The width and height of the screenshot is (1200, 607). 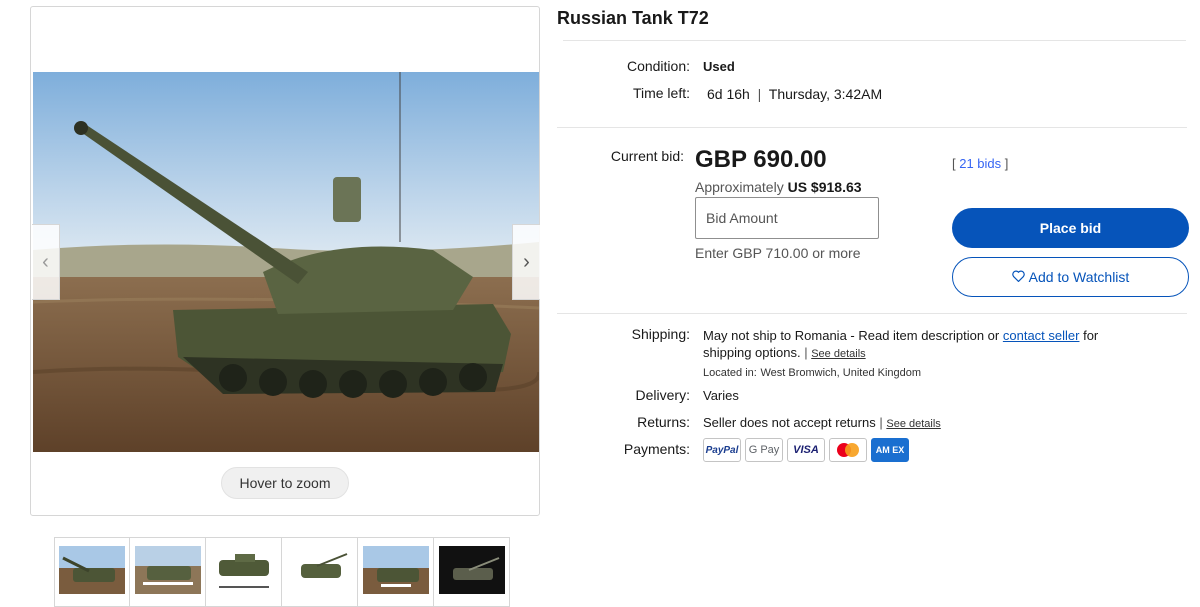 I want to click on visa-icon: VISA, so click(x=806, y=450).